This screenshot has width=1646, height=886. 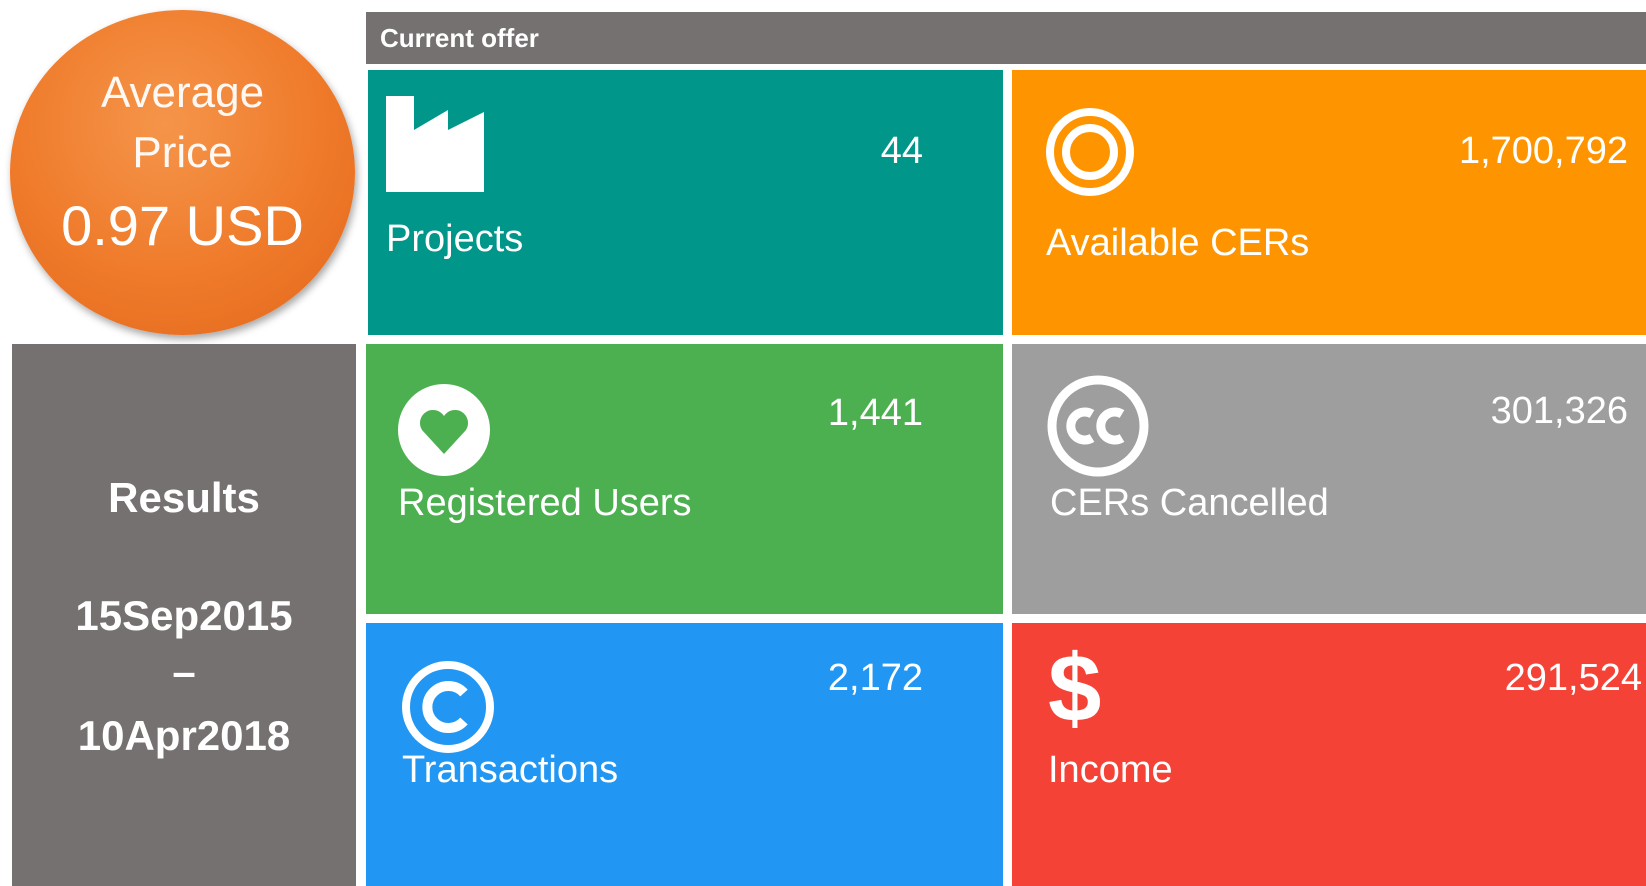 I want to click on tile-available-cers: 1,700,792 Available CERs, so click(x=1329, y=202).